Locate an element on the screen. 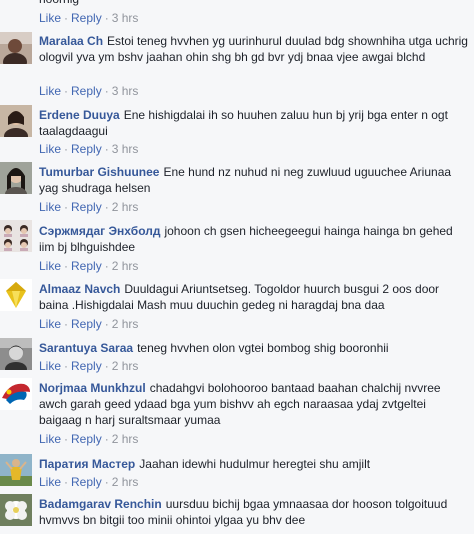 The width and height of the screenshot is (474, 534). comment-author-link: Maralaa Ch is located at coordinates (71, 41).